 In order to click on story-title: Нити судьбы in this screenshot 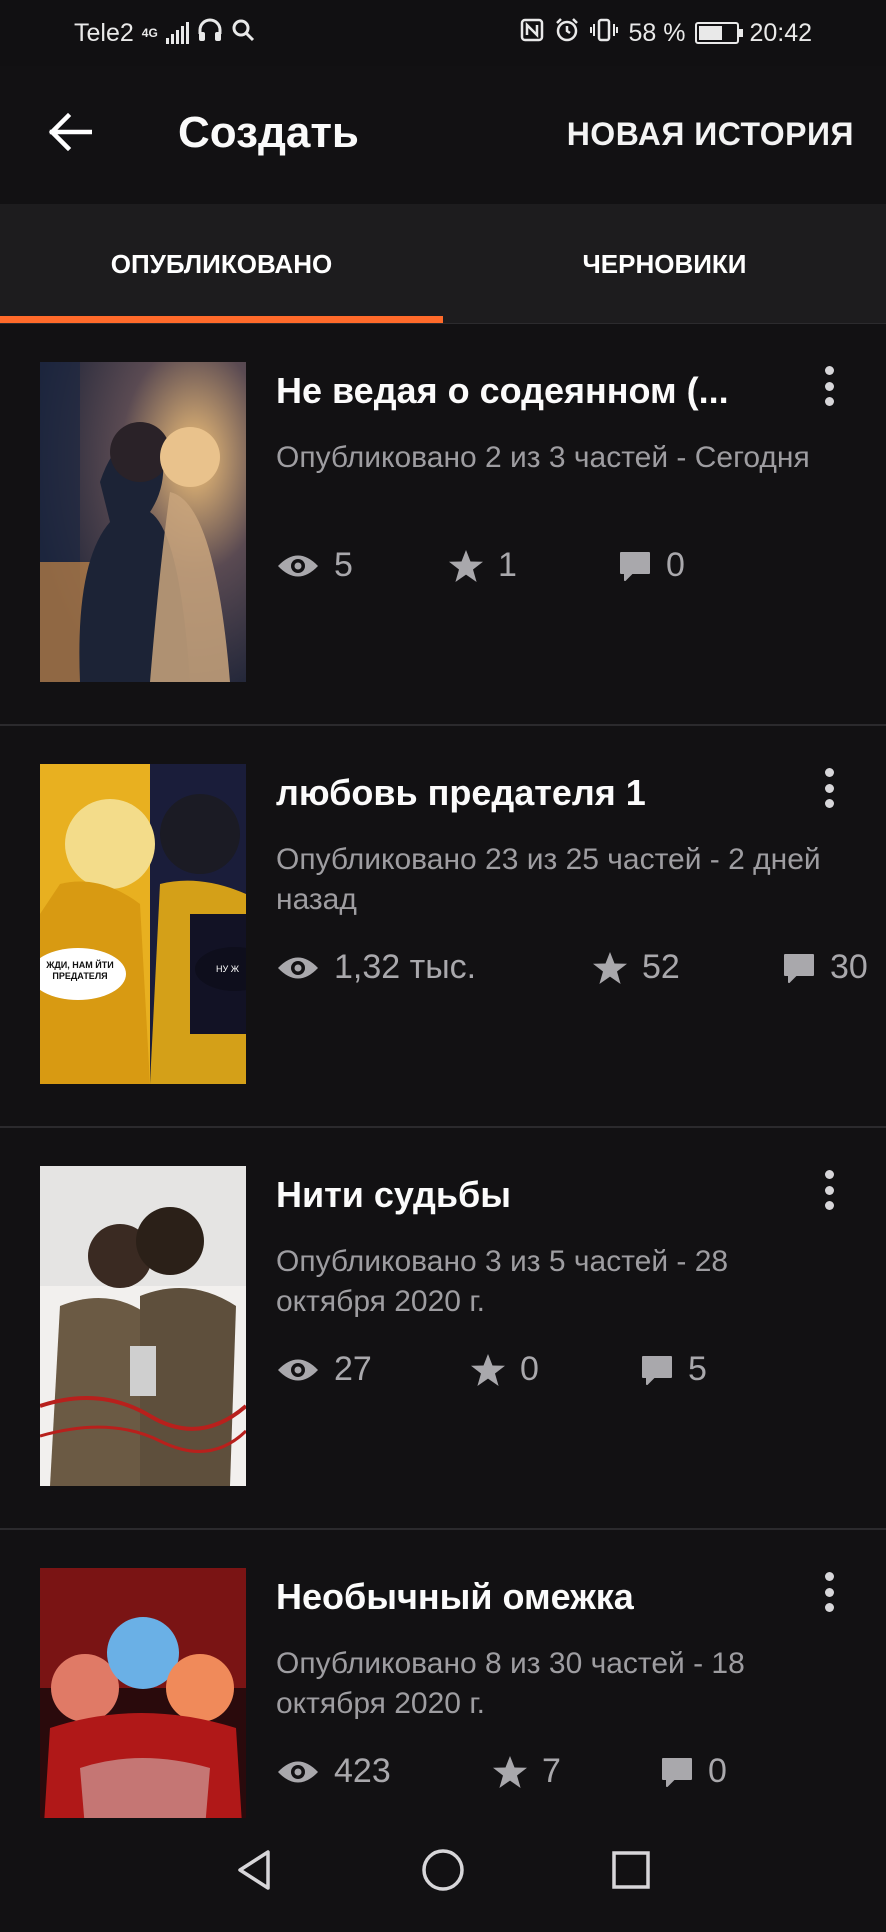, I will do `click(394, 1194)`.